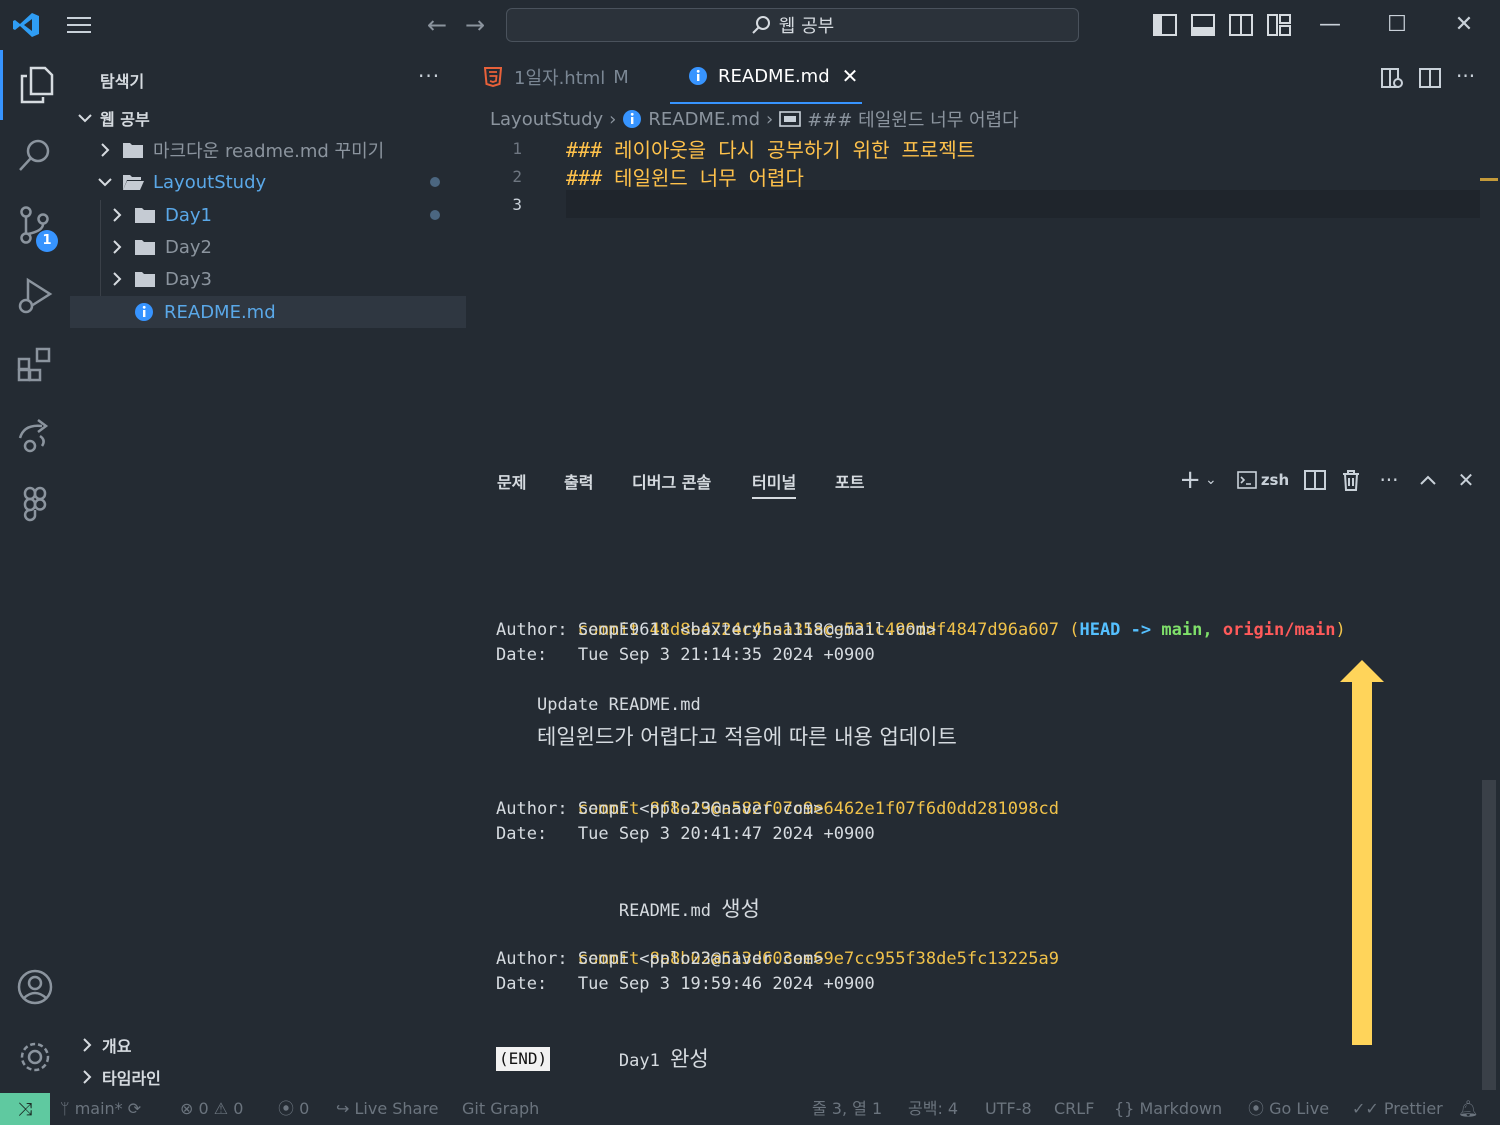 This screenshot has height=1125, width=1500. What do you see at coordinates (293, 1109) in the screenshot?
I see `ports-indicator: ⦿ 0` at bounding box center [293, 1109].